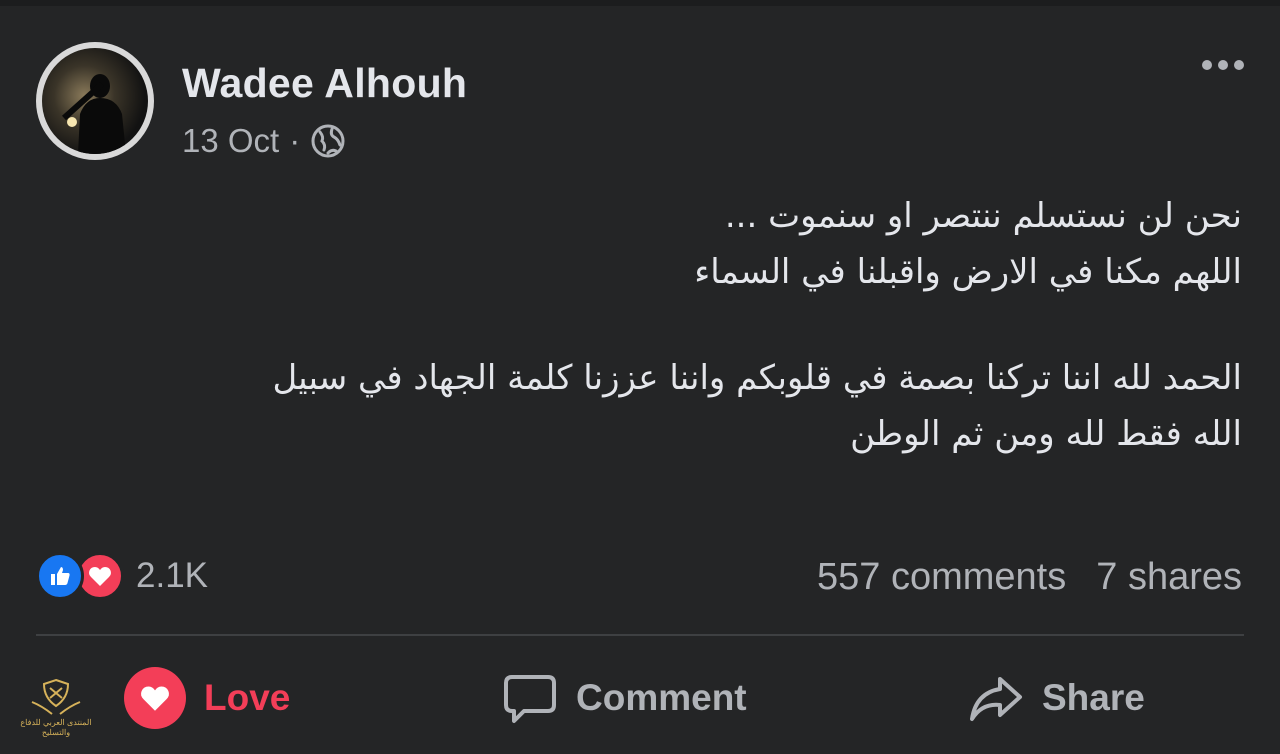  Describe the element at coordinates (941, 577) in the screenshot. I see `comments-count: 557 comments` at that location.